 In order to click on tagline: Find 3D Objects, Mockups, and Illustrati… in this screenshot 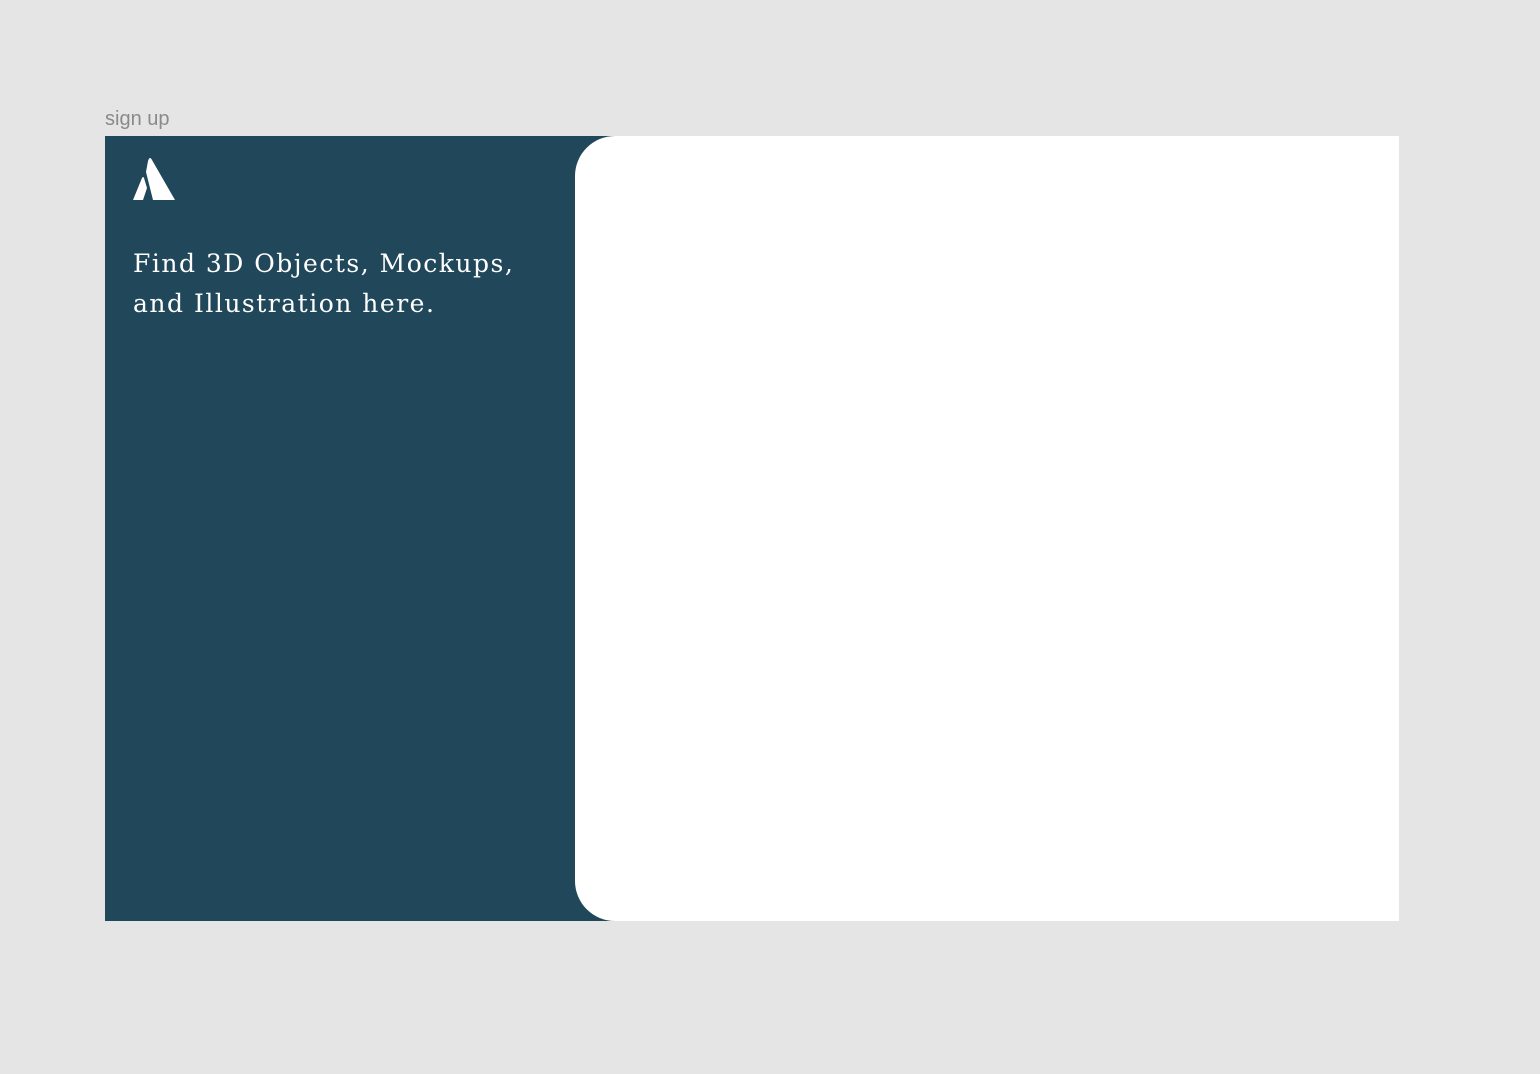, I will do `click(324, 283)`.